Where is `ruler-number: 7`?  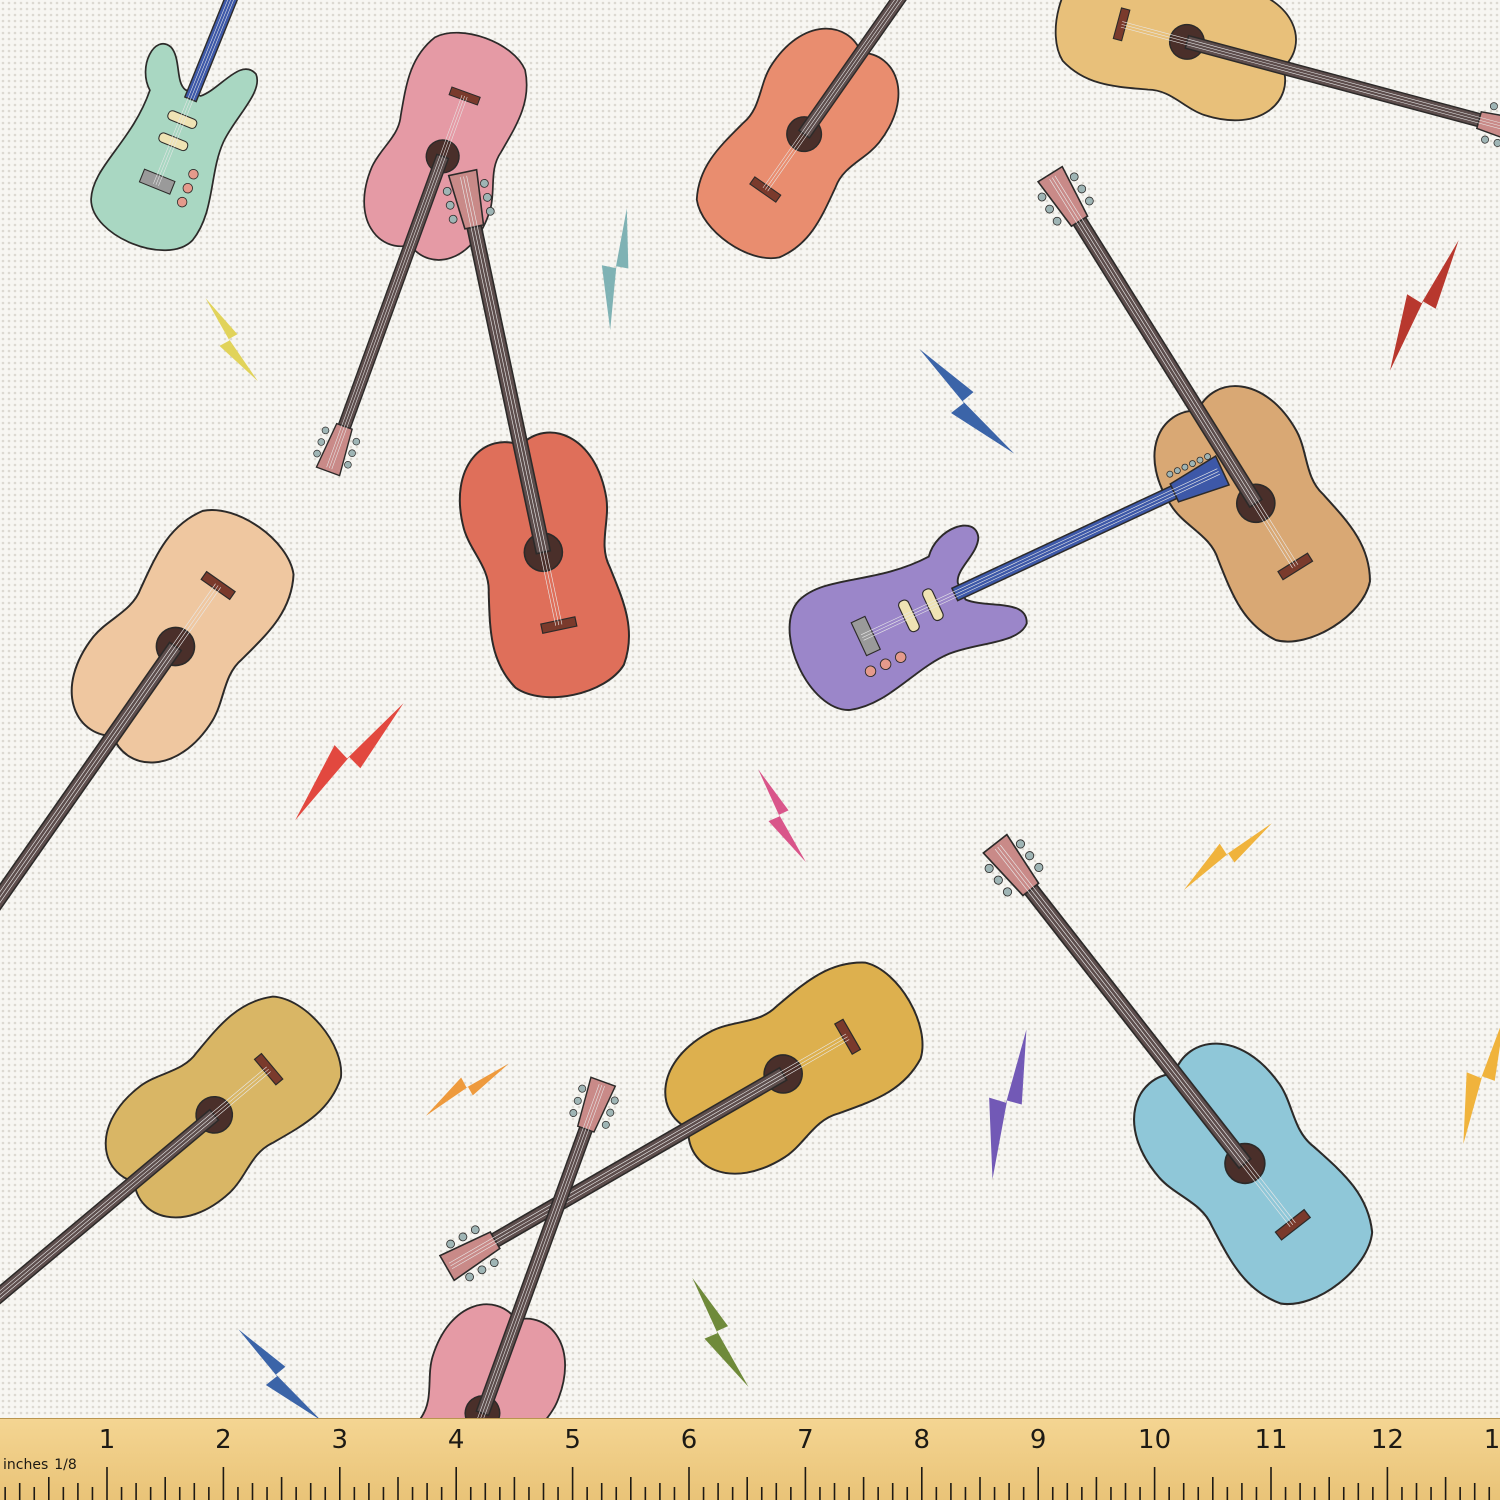
ruler-number: 7 is located at coordinates (805, 1440).